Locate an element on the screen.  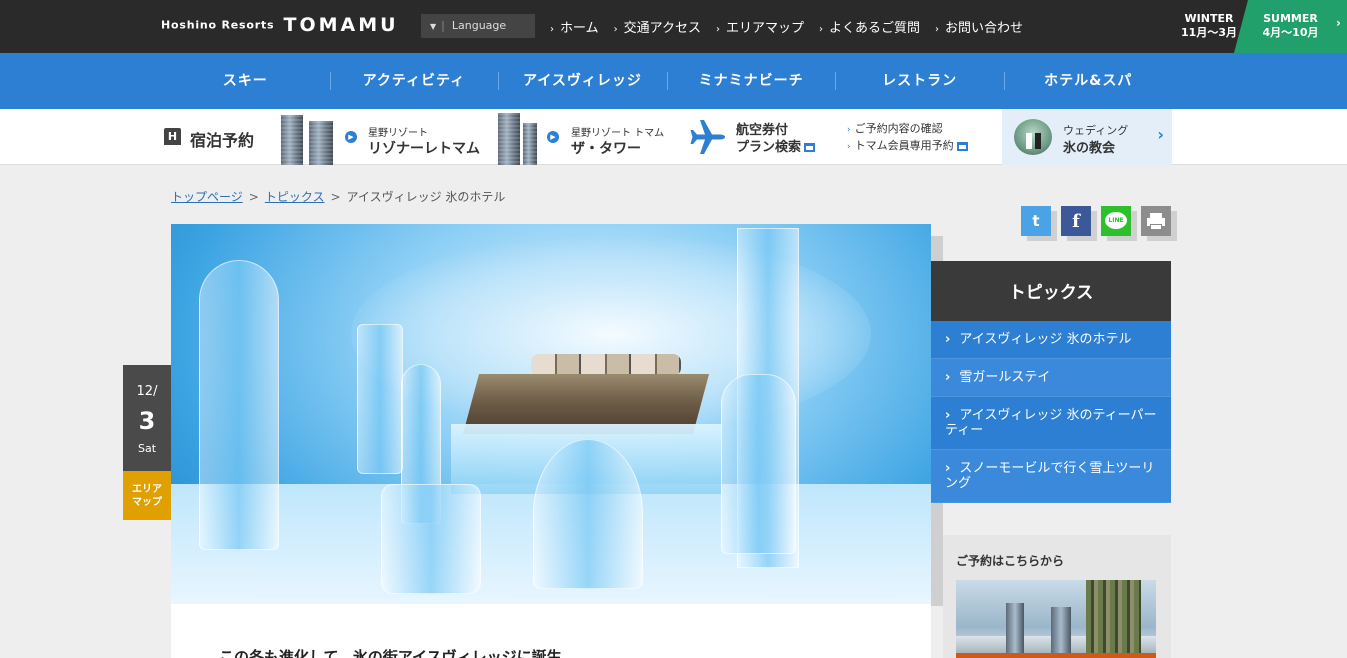
logo-brand: Hoshino Resorts is located at coordinates (218, 25).